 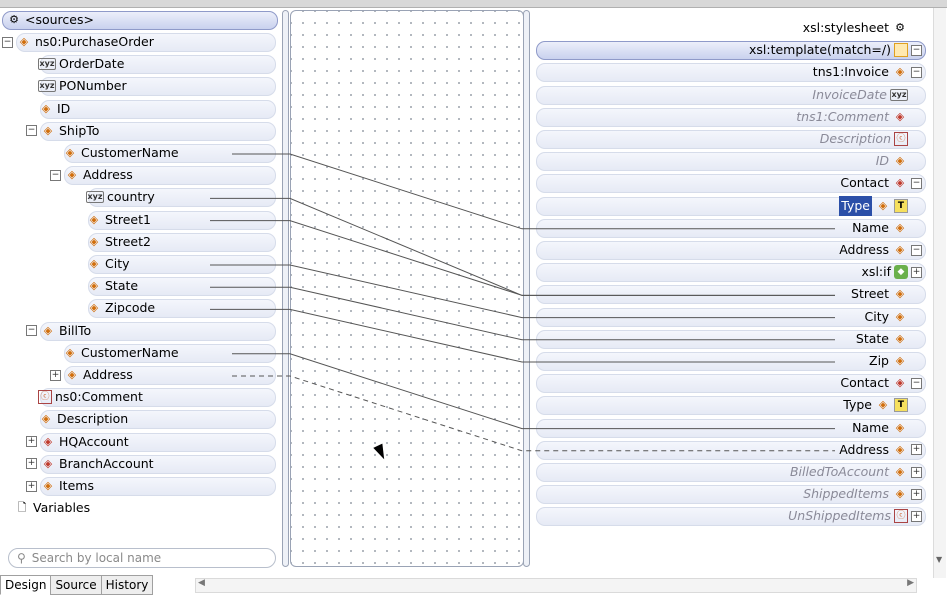 I want to click on target-row: Description ⓒ, so click(x=730, y=139).